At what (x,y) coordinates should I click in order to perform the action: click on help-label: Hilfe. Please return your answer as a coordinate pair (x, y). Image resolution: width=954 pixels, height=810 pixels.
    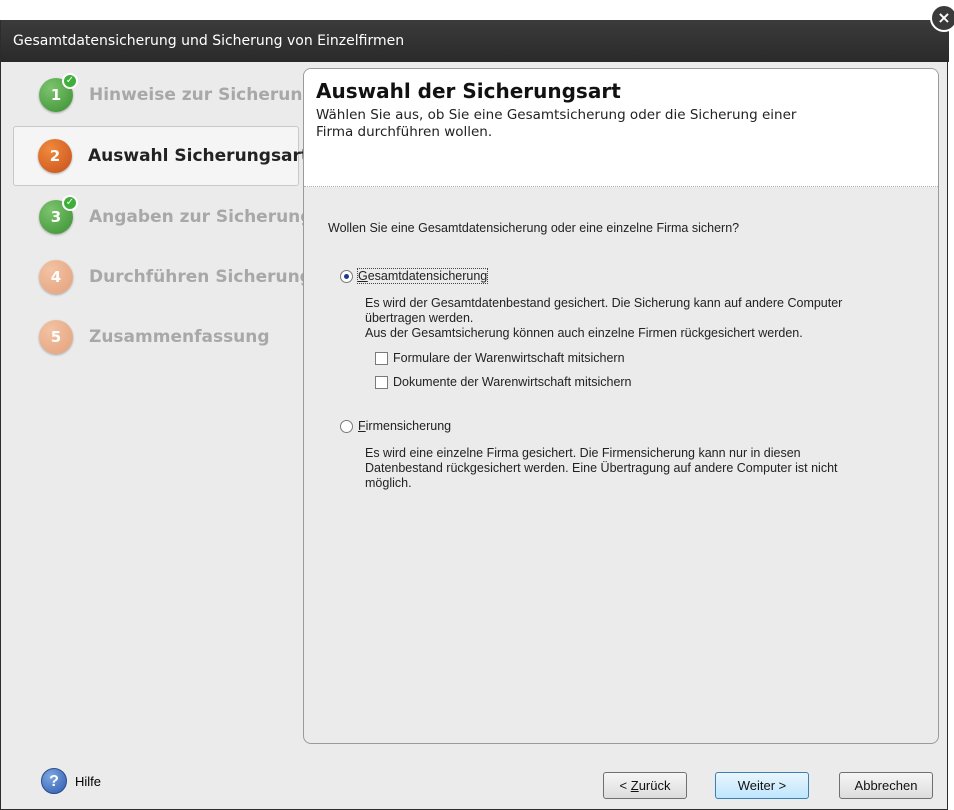
    Looking at the image, I should click on (88, 781).